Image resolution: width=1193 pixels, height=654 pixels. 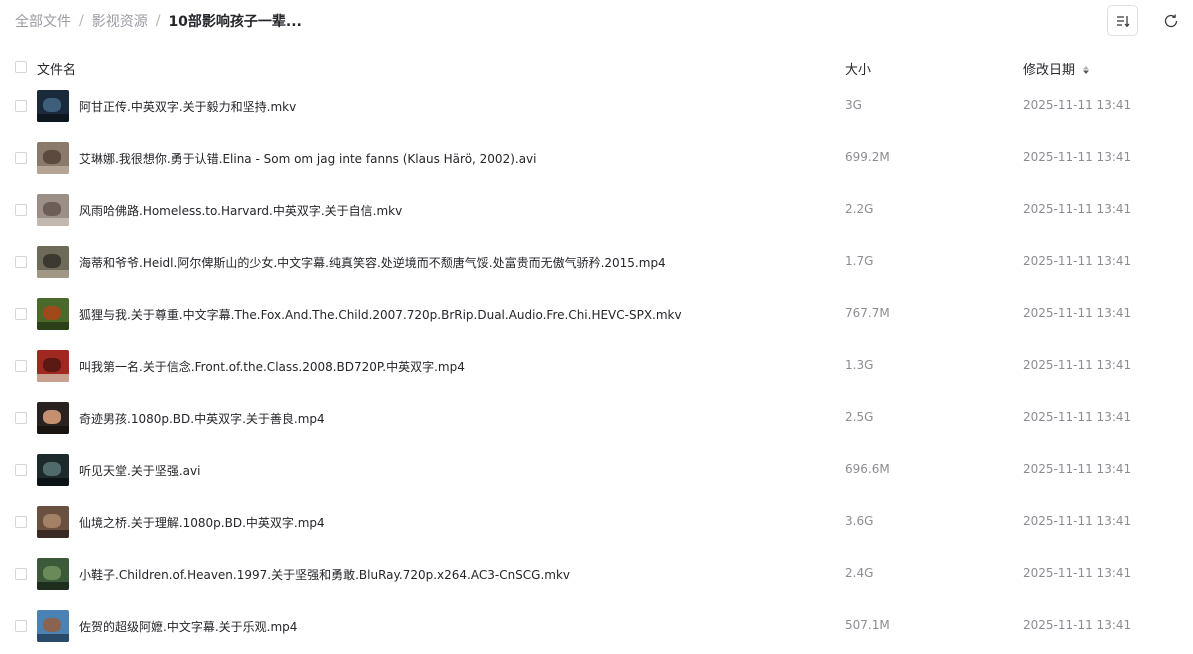 What do you see at coordinates (1086, 70) in the screenshot?
I see `sort-arrows-icon` at bounding box center [1086, 70].